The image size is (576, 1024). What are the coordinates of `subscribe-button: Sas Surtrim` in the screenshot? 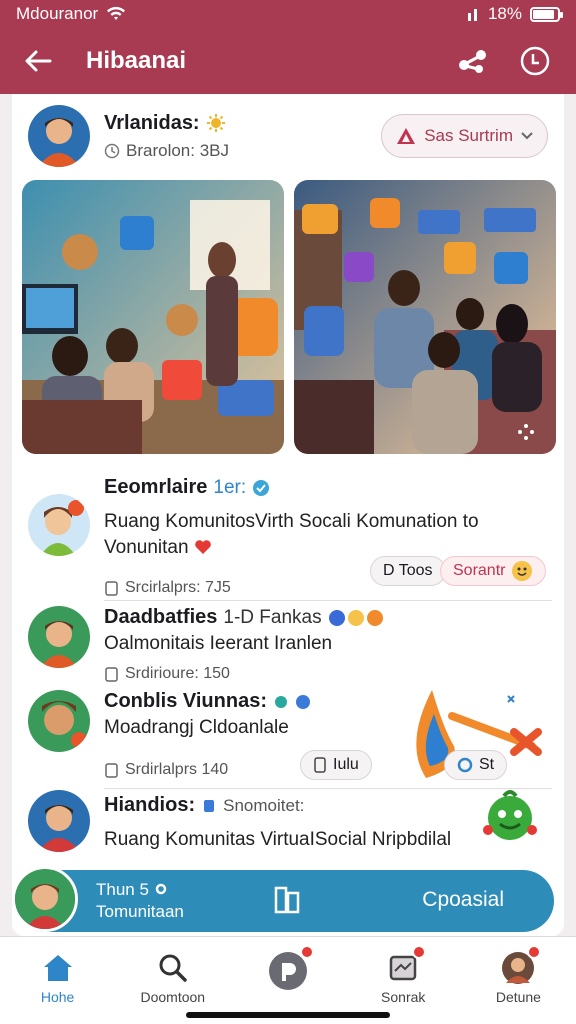 It's located at (464, 136).